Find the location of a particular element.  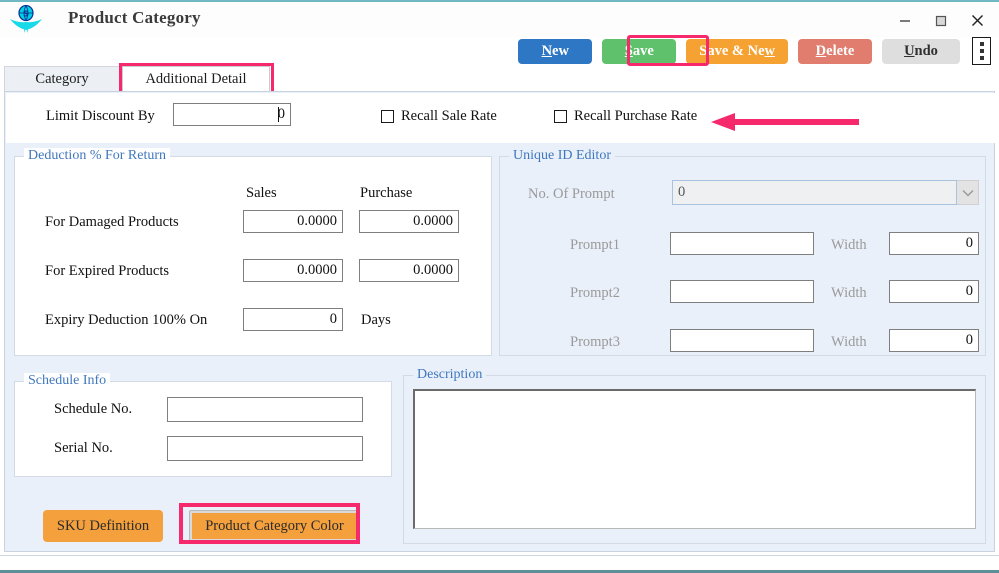

svg-text: S is located at coordinates (26, 14).